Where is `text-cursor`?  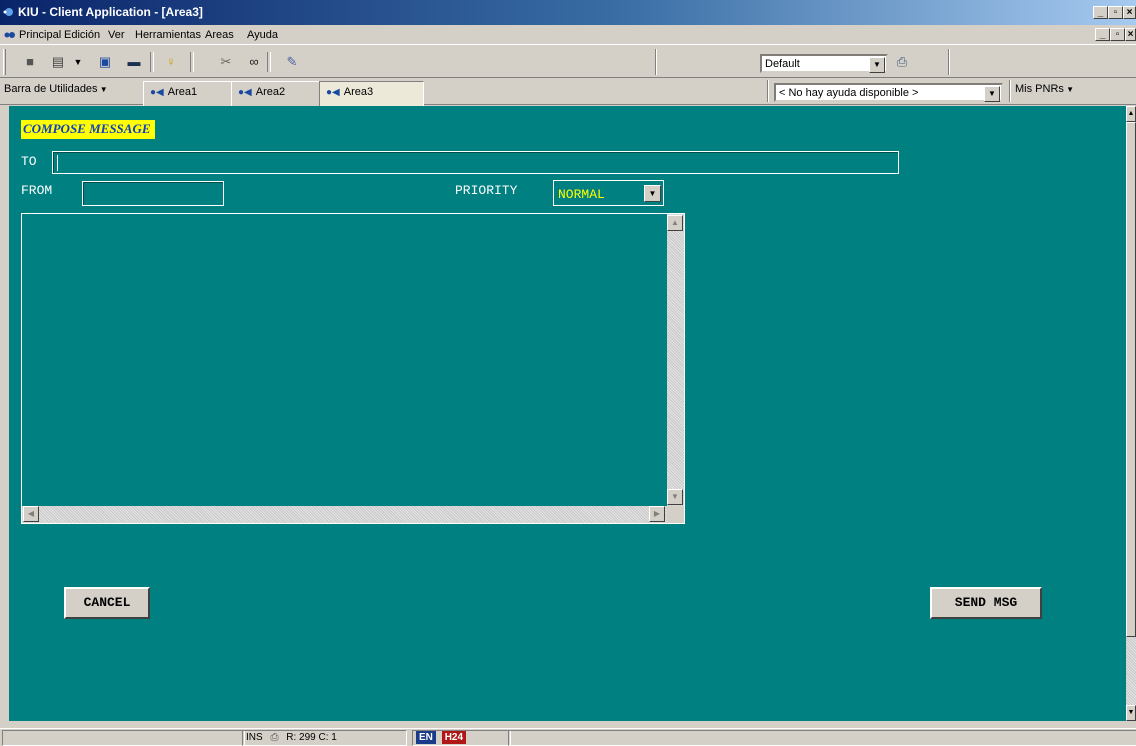 text-cursor is located at coordinates (57, 163).